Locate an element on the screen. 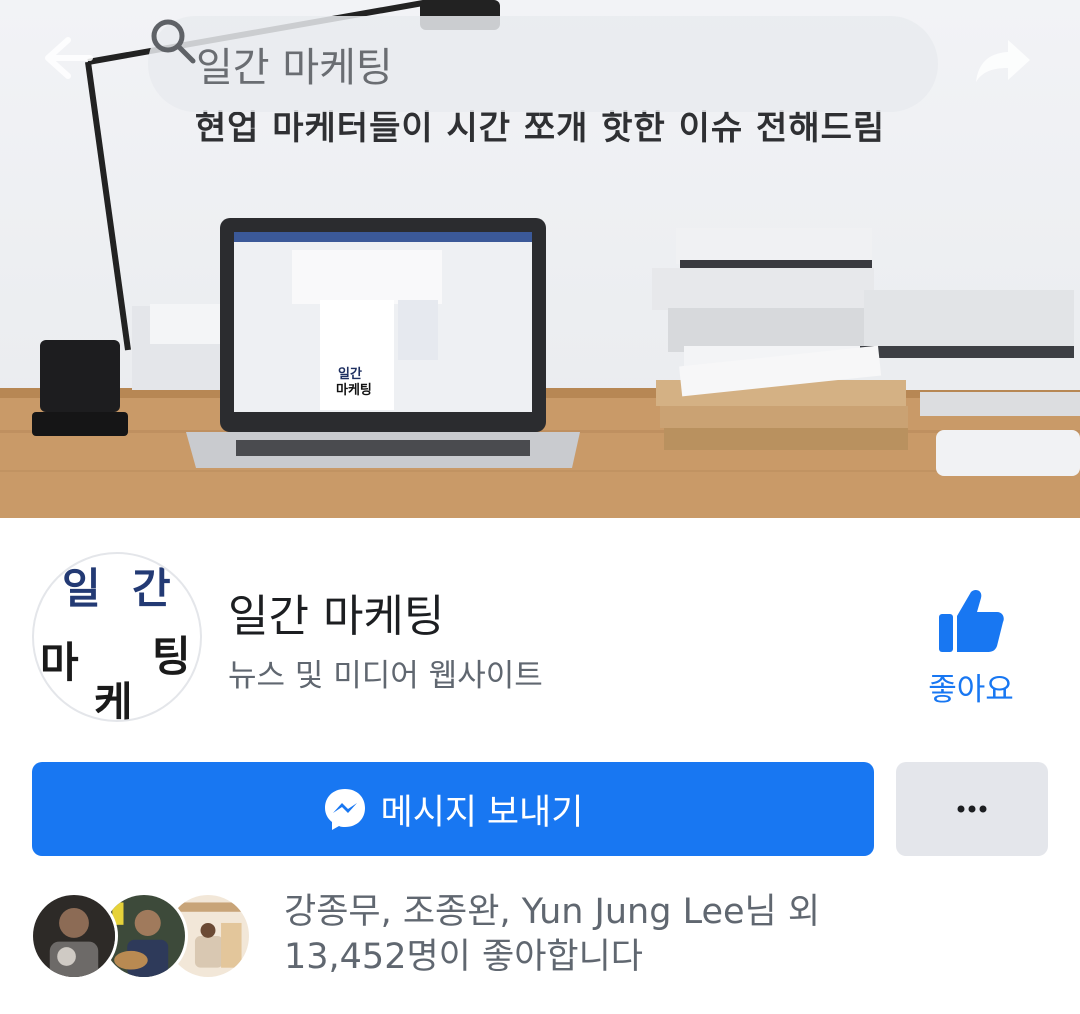  back-button is located at coordinates (76, 68).